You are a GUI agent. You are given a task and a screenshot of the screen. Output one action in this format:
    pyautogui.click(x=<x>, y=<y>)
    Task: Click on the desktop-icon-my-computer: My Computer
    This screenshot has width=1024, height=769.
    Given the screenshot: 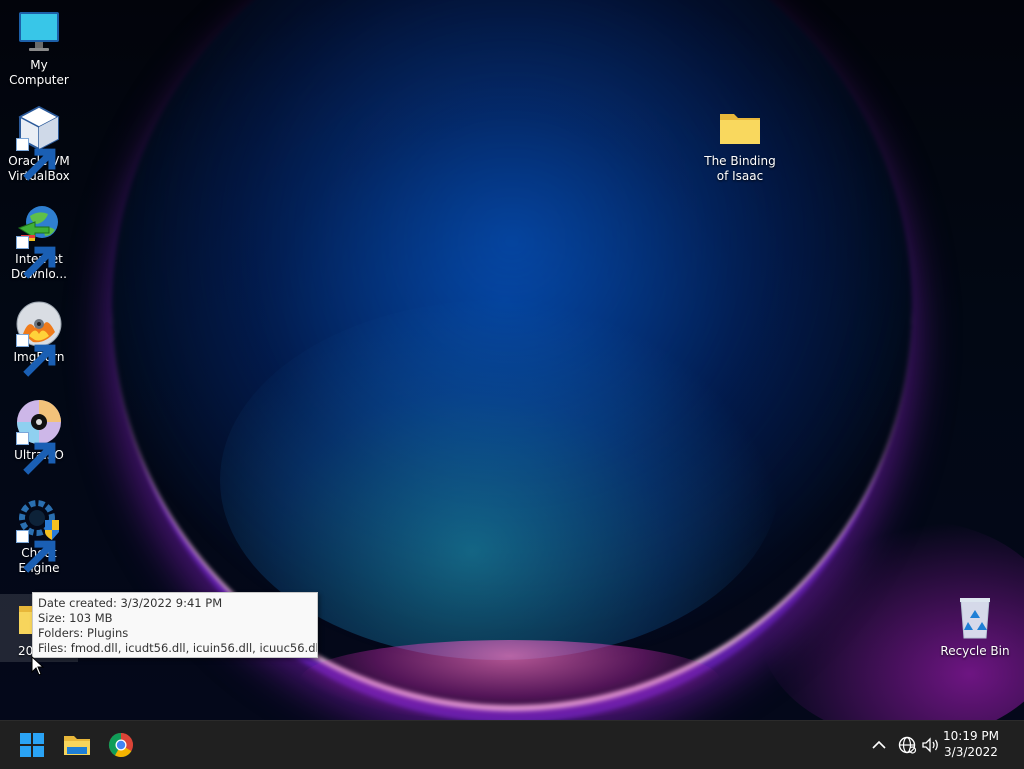 What is the action you would take?
    pyautogui.click(x=39, y=48)
    